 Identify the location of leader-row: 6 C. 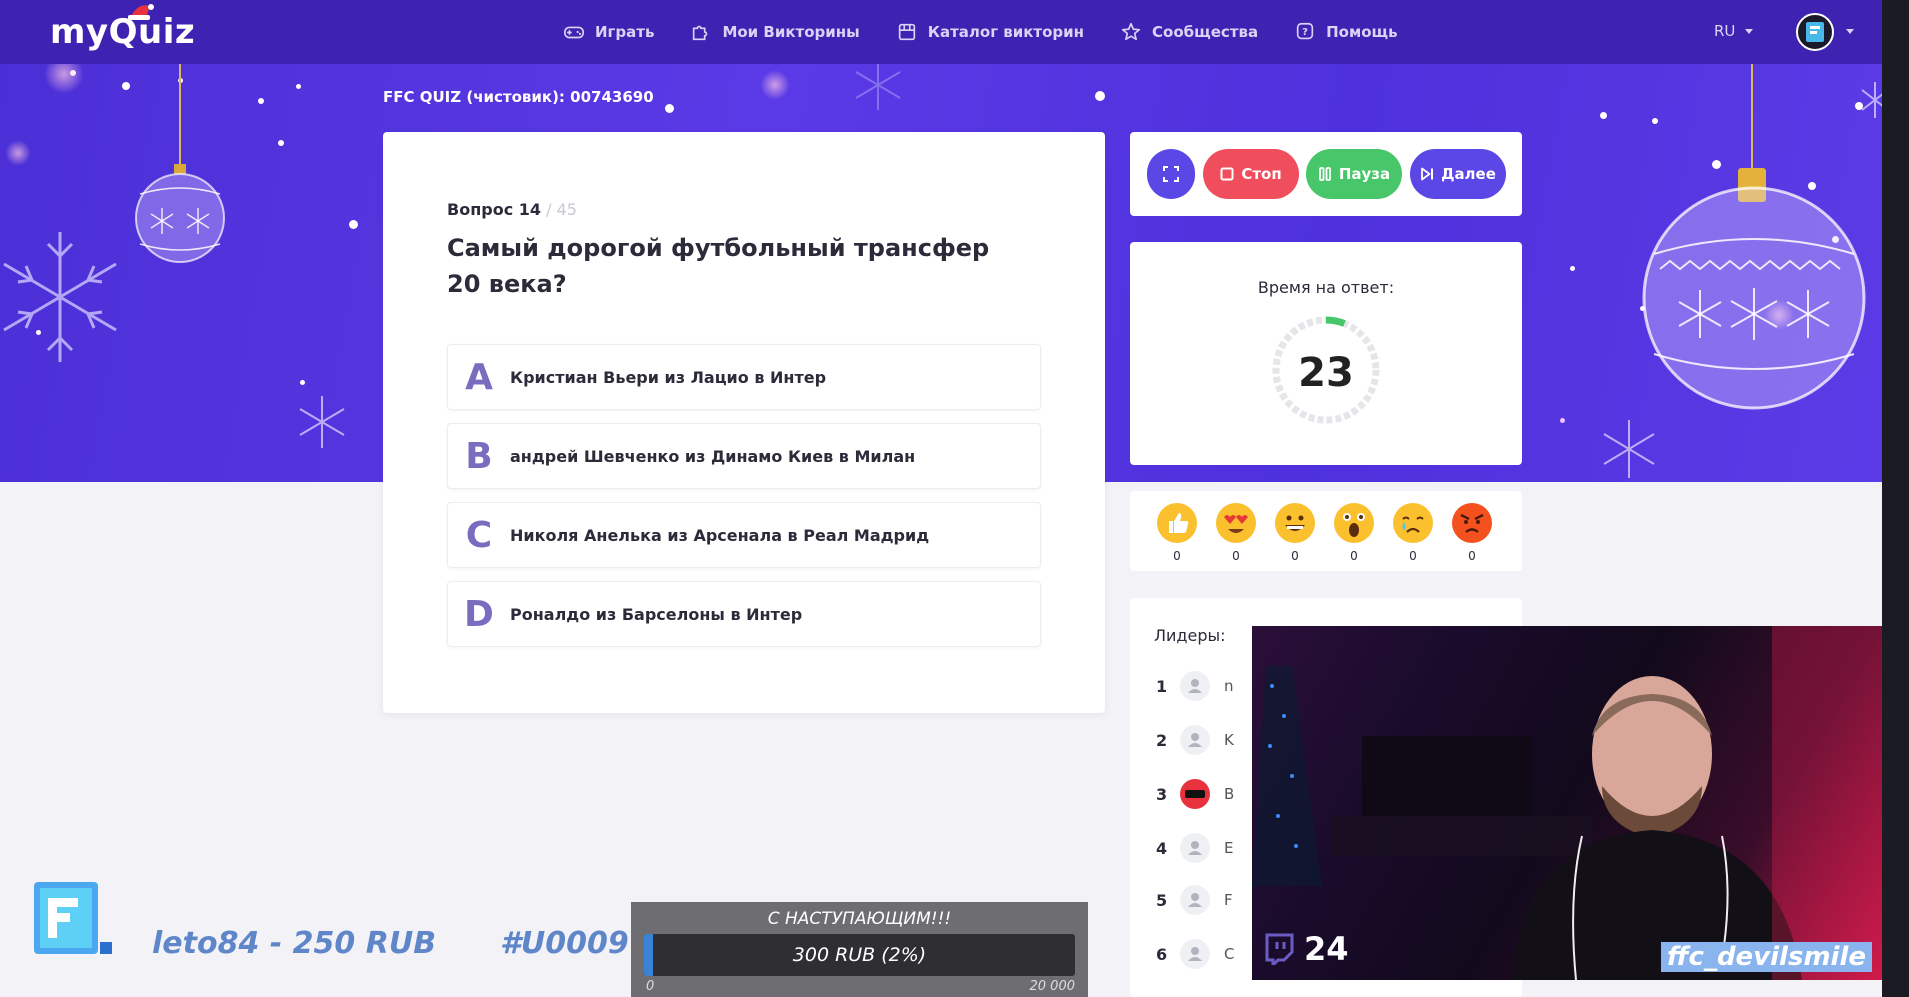
(1195, 954).